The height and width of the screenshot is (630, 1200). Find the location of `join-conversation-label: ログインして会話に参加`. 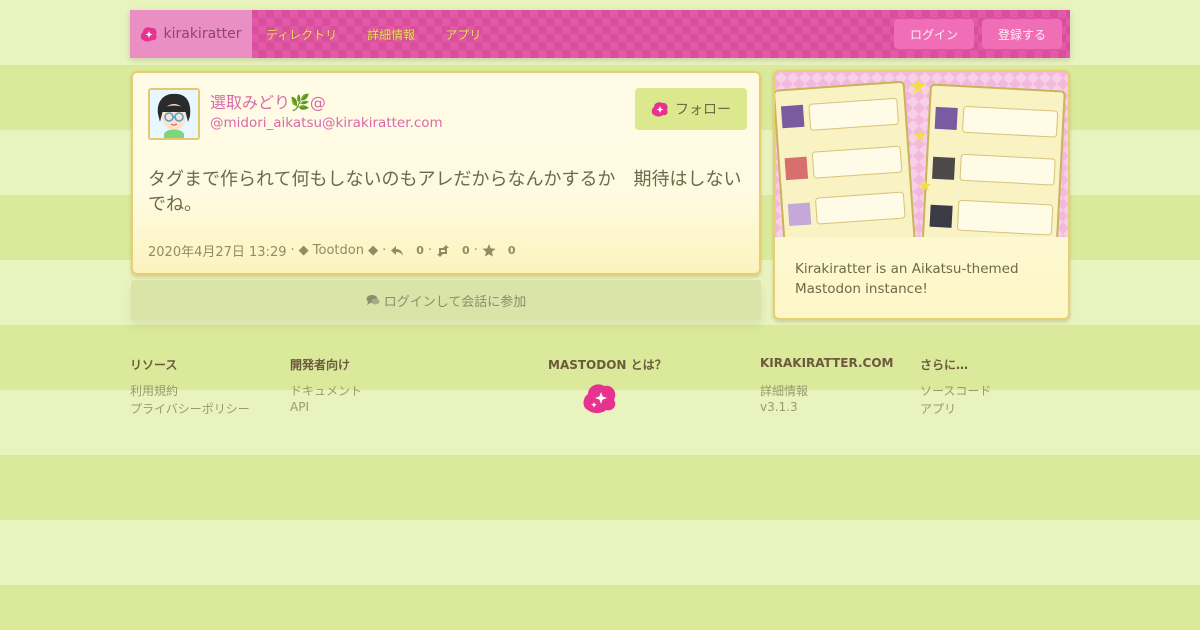

join-conversation-label: ログインして会話に参加 is located at coordinates (455, 302).